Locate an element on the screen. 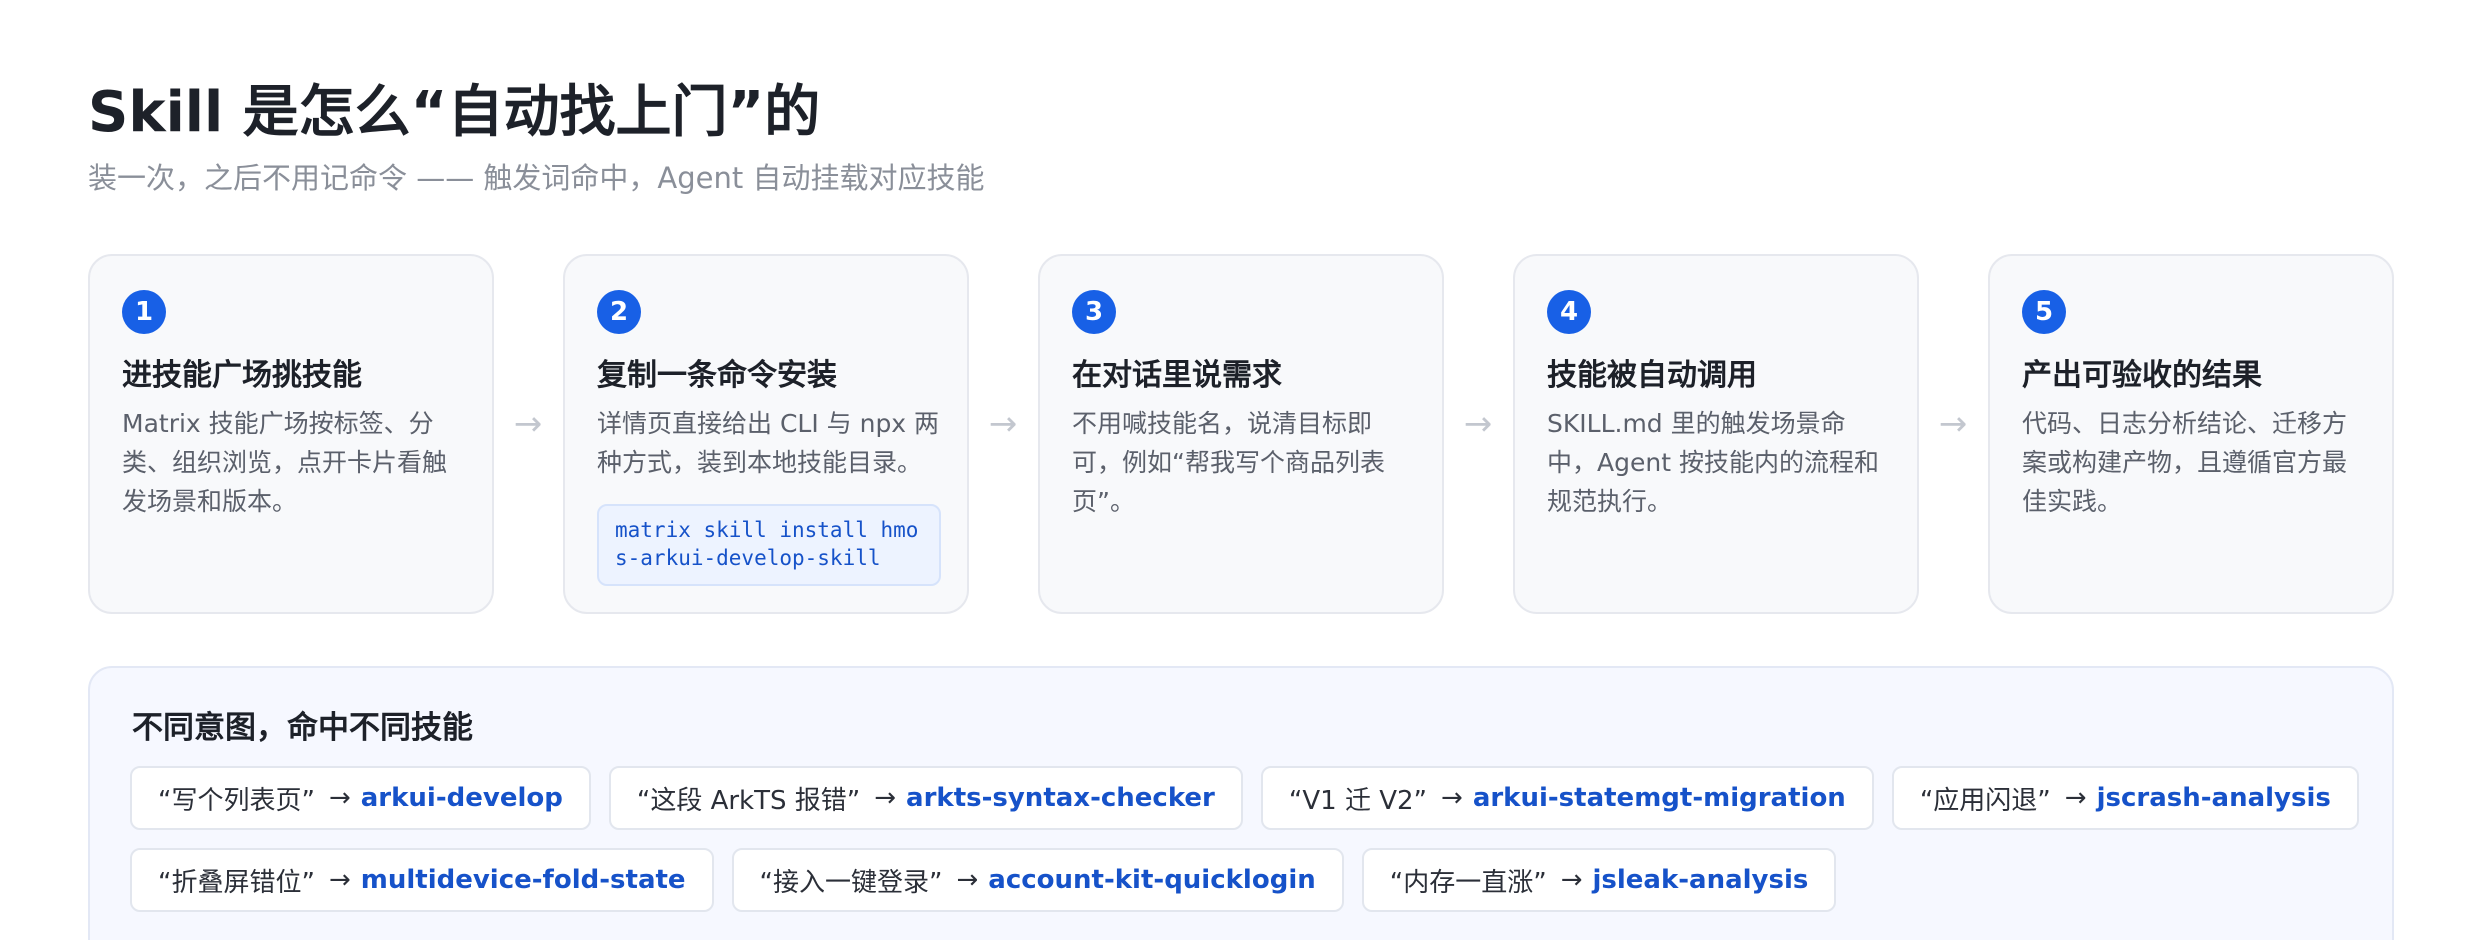 The height and width of the screenshot is (940, 2480). skill-name: arkui-statemgt-migration is located at coordinates (1659, 798).